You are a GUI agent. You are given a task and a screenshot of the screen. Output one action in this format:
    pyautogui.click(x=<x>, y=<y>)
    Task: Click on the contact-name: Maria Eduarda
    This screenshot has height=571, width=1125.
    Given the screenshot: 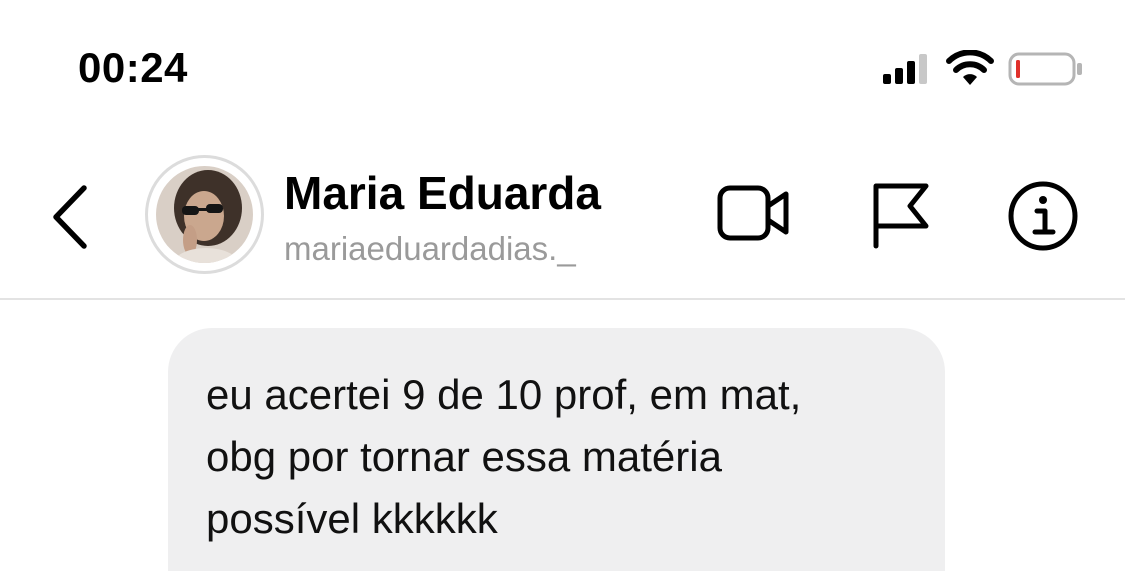 What is the action you would take?
    pyautogui.click(x=442, y=193)
    